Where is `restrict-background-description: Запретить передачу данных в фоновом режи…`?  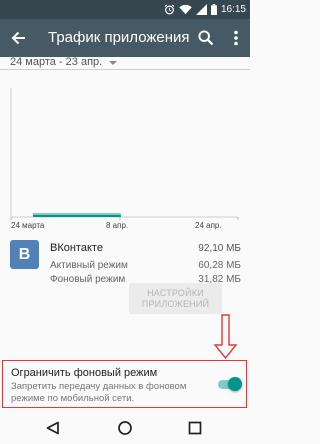
restrict-background-description: Запретить передачу данных в фоновом режи… is located at coordinates (99, 392).